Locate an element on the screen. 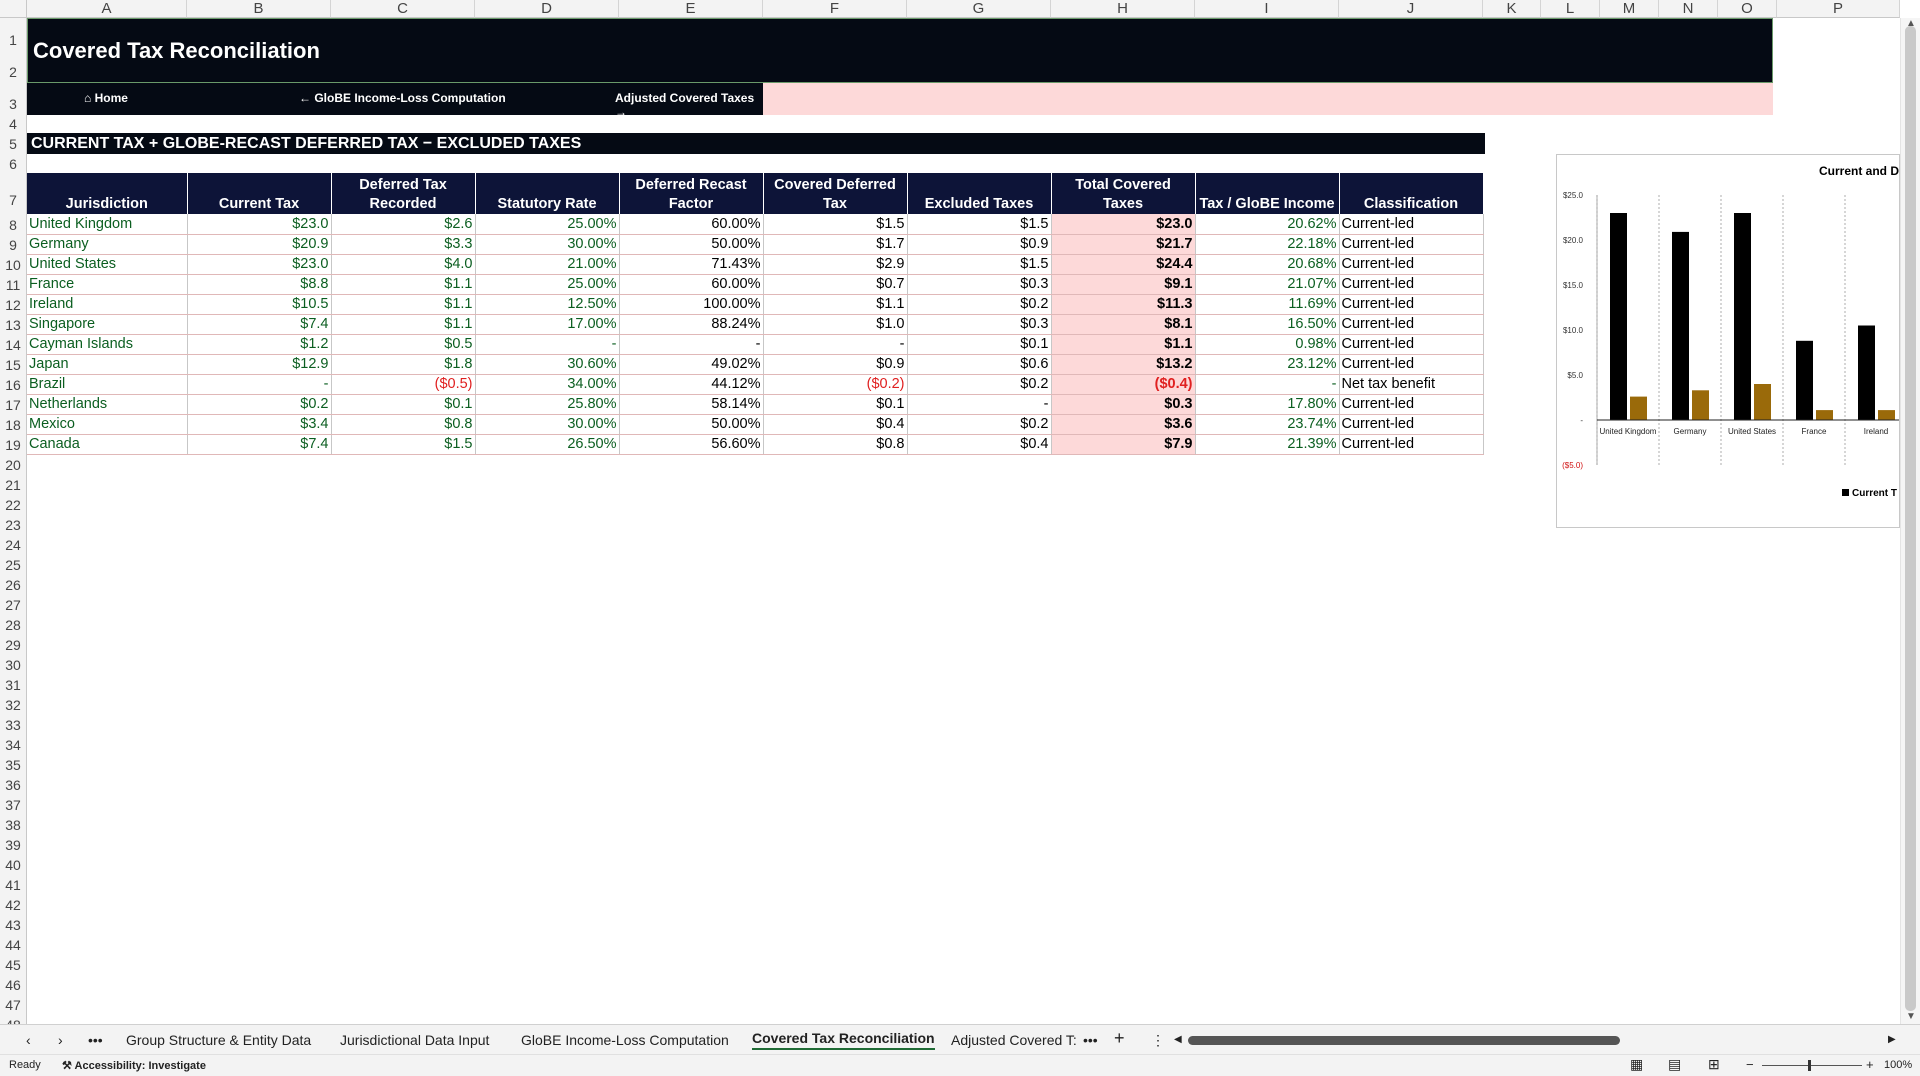 This screenshot has width=1920, height=1076. row-header: 10 is located at coordinates (13, 265).